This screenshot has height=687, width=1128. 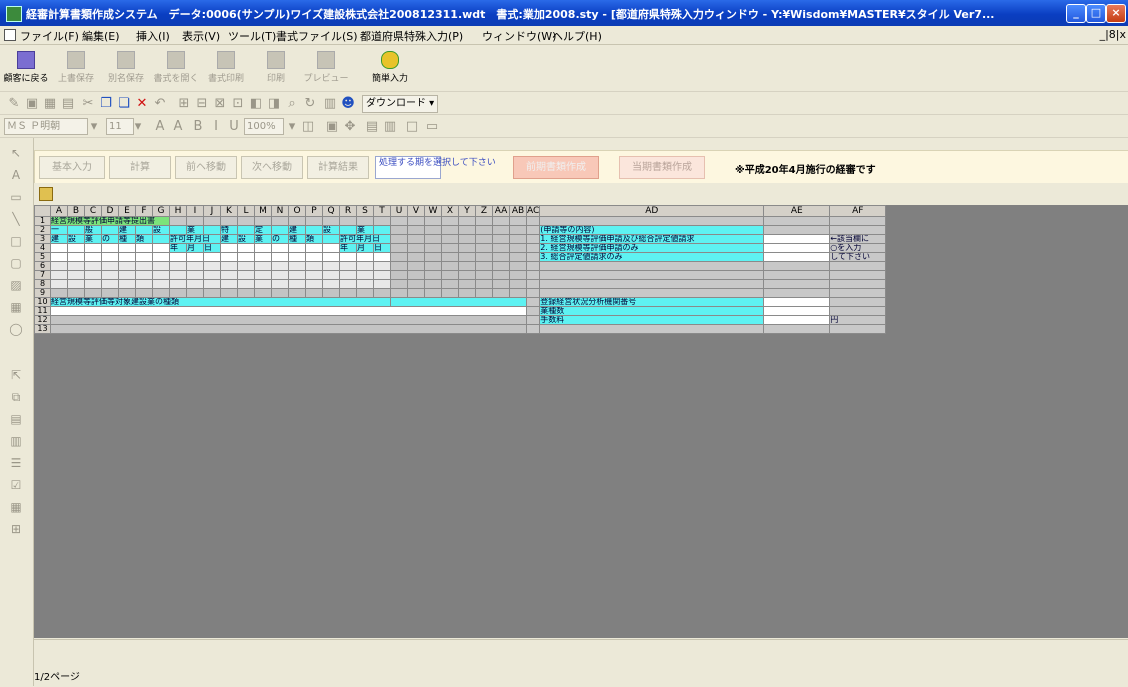 I want to click on col-header: J, so click(x=212, y=211).